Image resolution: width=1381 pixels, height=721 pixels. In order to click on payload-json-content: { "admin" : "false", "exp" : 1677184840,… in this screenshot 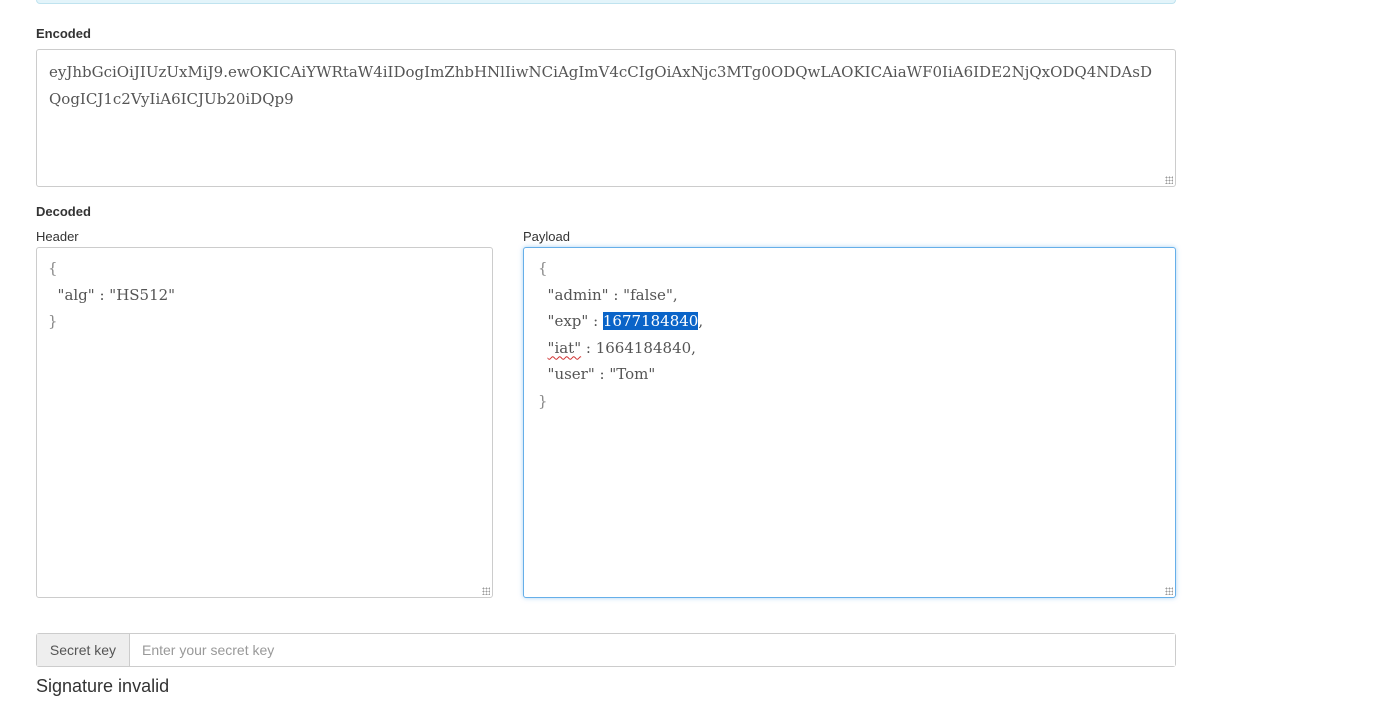, I will do `click(620, 334)`.